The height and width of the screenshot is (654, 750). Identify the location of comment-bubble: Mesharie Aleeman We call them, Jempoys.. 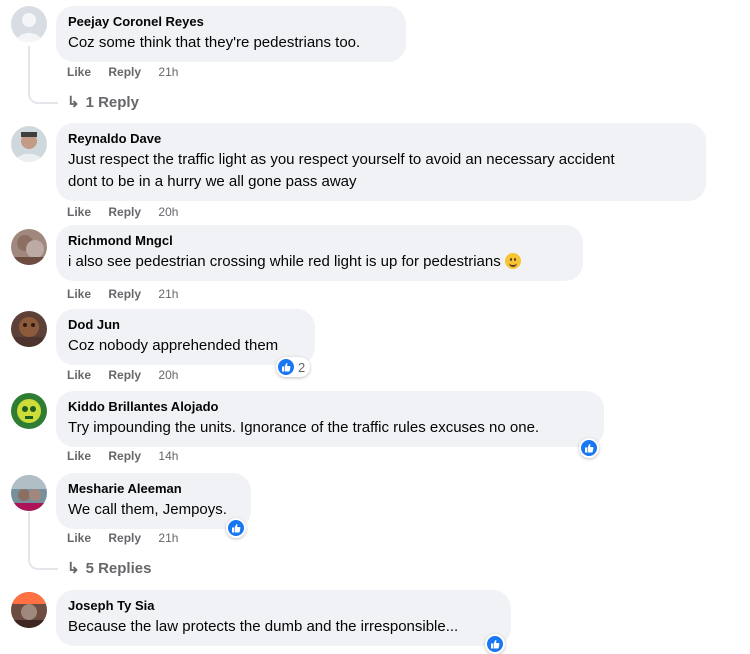
(153, 501).